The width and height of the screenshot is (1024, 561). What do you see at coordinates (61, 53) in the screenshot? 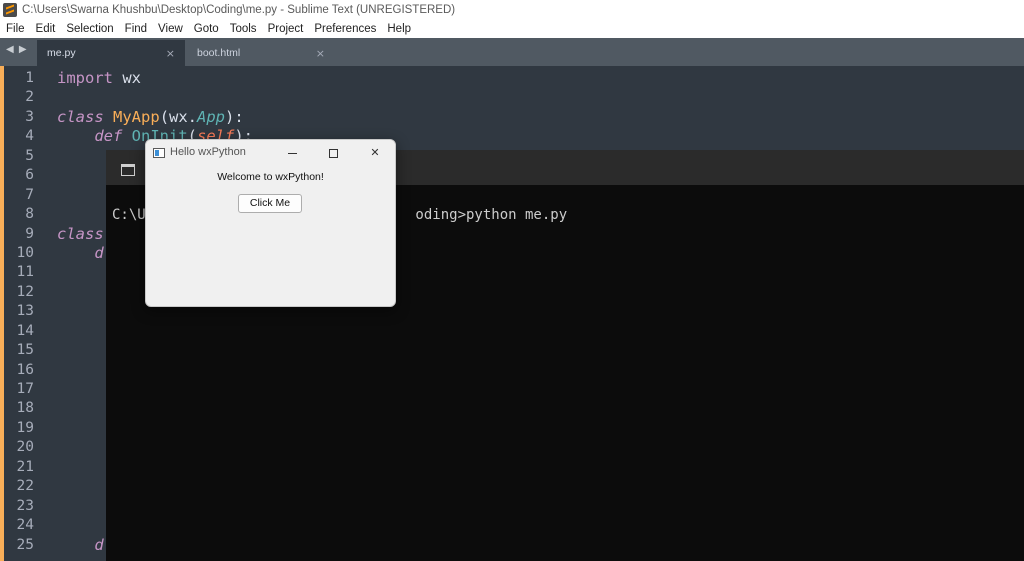
I see `tab-label: me.py` at bounding box center [61, 53].